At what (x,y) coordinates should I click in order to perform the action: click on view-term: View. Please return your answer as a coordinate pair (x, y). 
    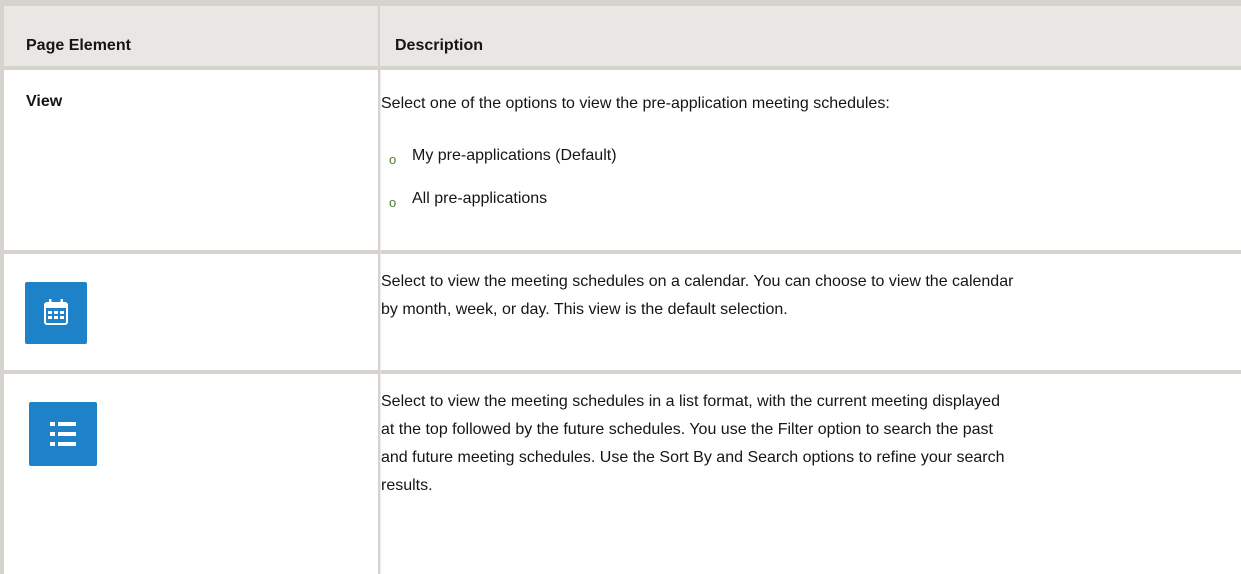
    Looking at the image, I should click on (44, 101).